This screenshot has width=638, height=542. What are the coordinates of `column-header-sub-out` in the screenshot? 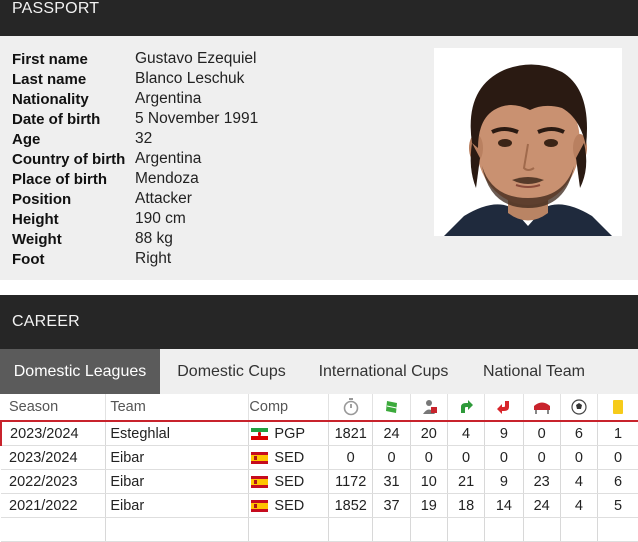 It's located at (504, 407).